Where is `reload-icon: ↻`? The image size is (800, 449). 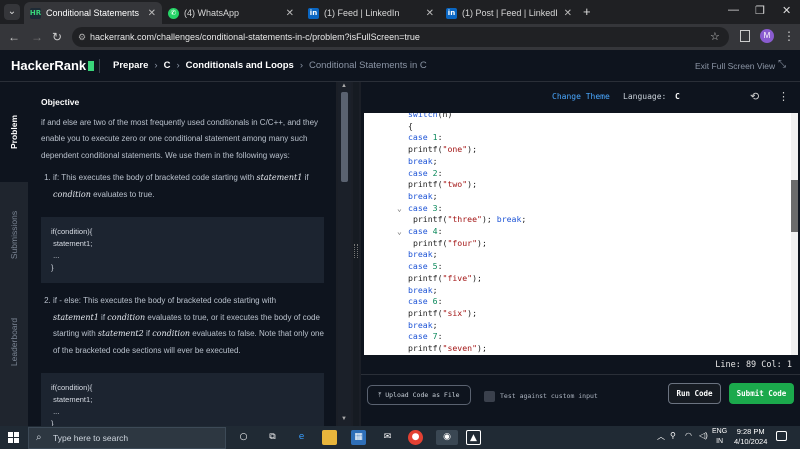 reload-icon: ↻ is located at coordinates (57, 37).